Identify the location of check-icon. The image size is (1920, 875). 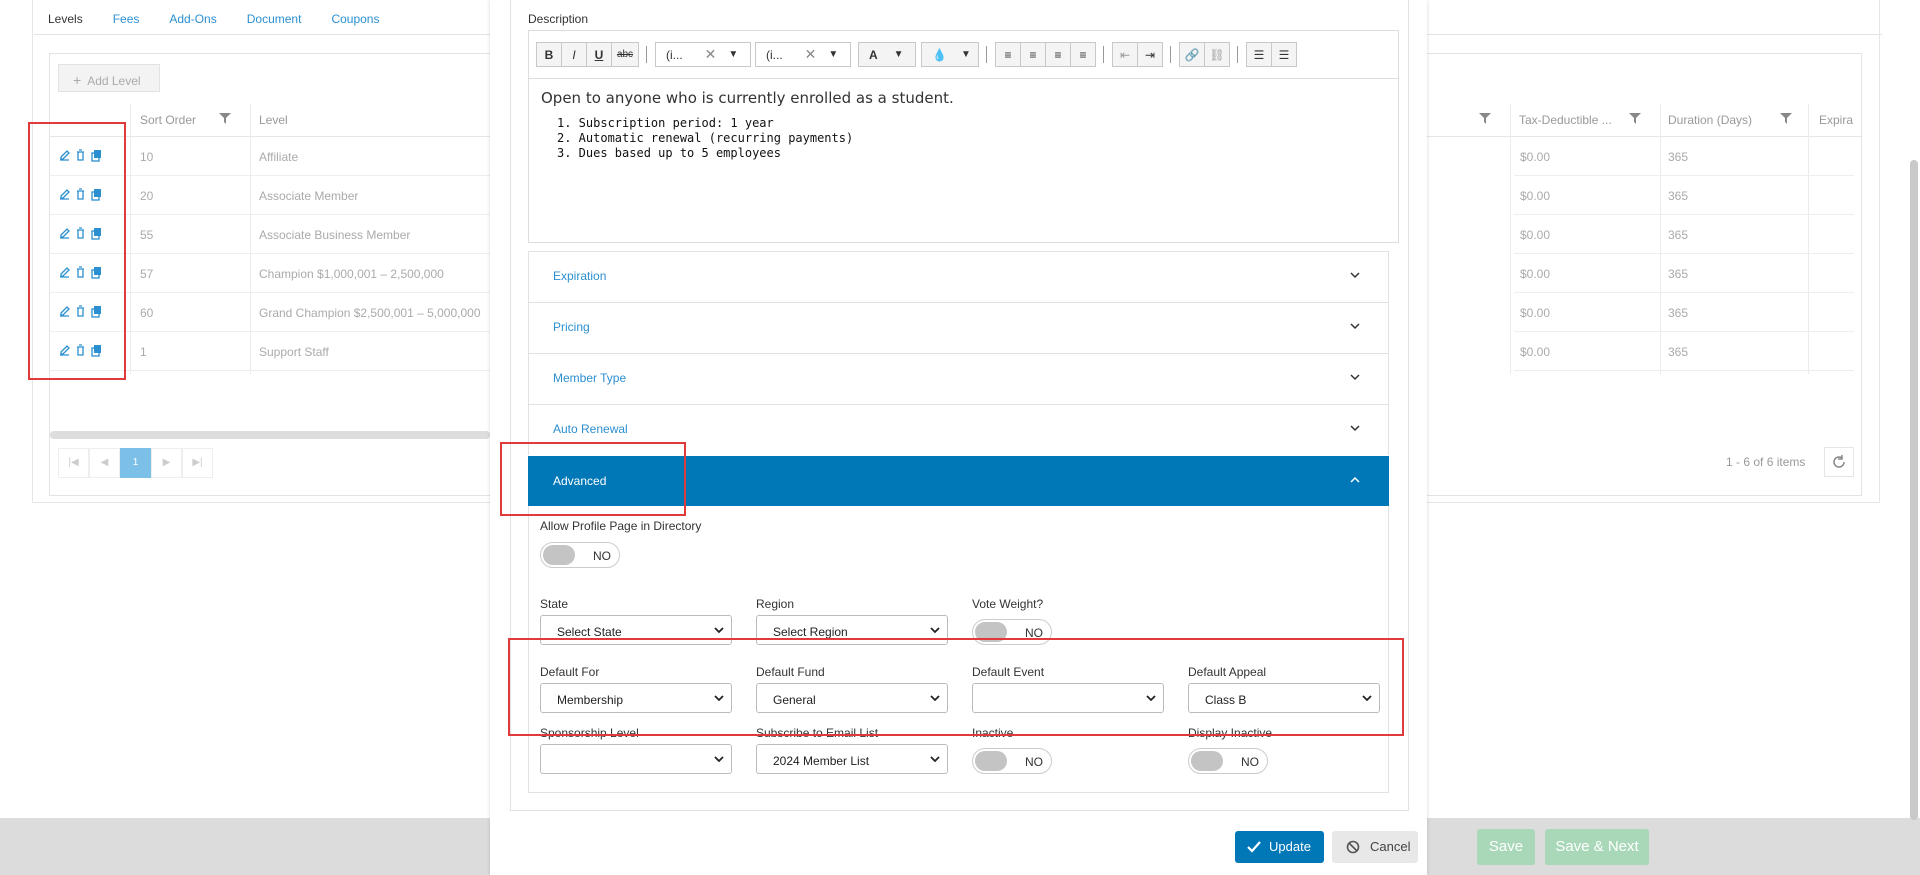
(1254, 847).